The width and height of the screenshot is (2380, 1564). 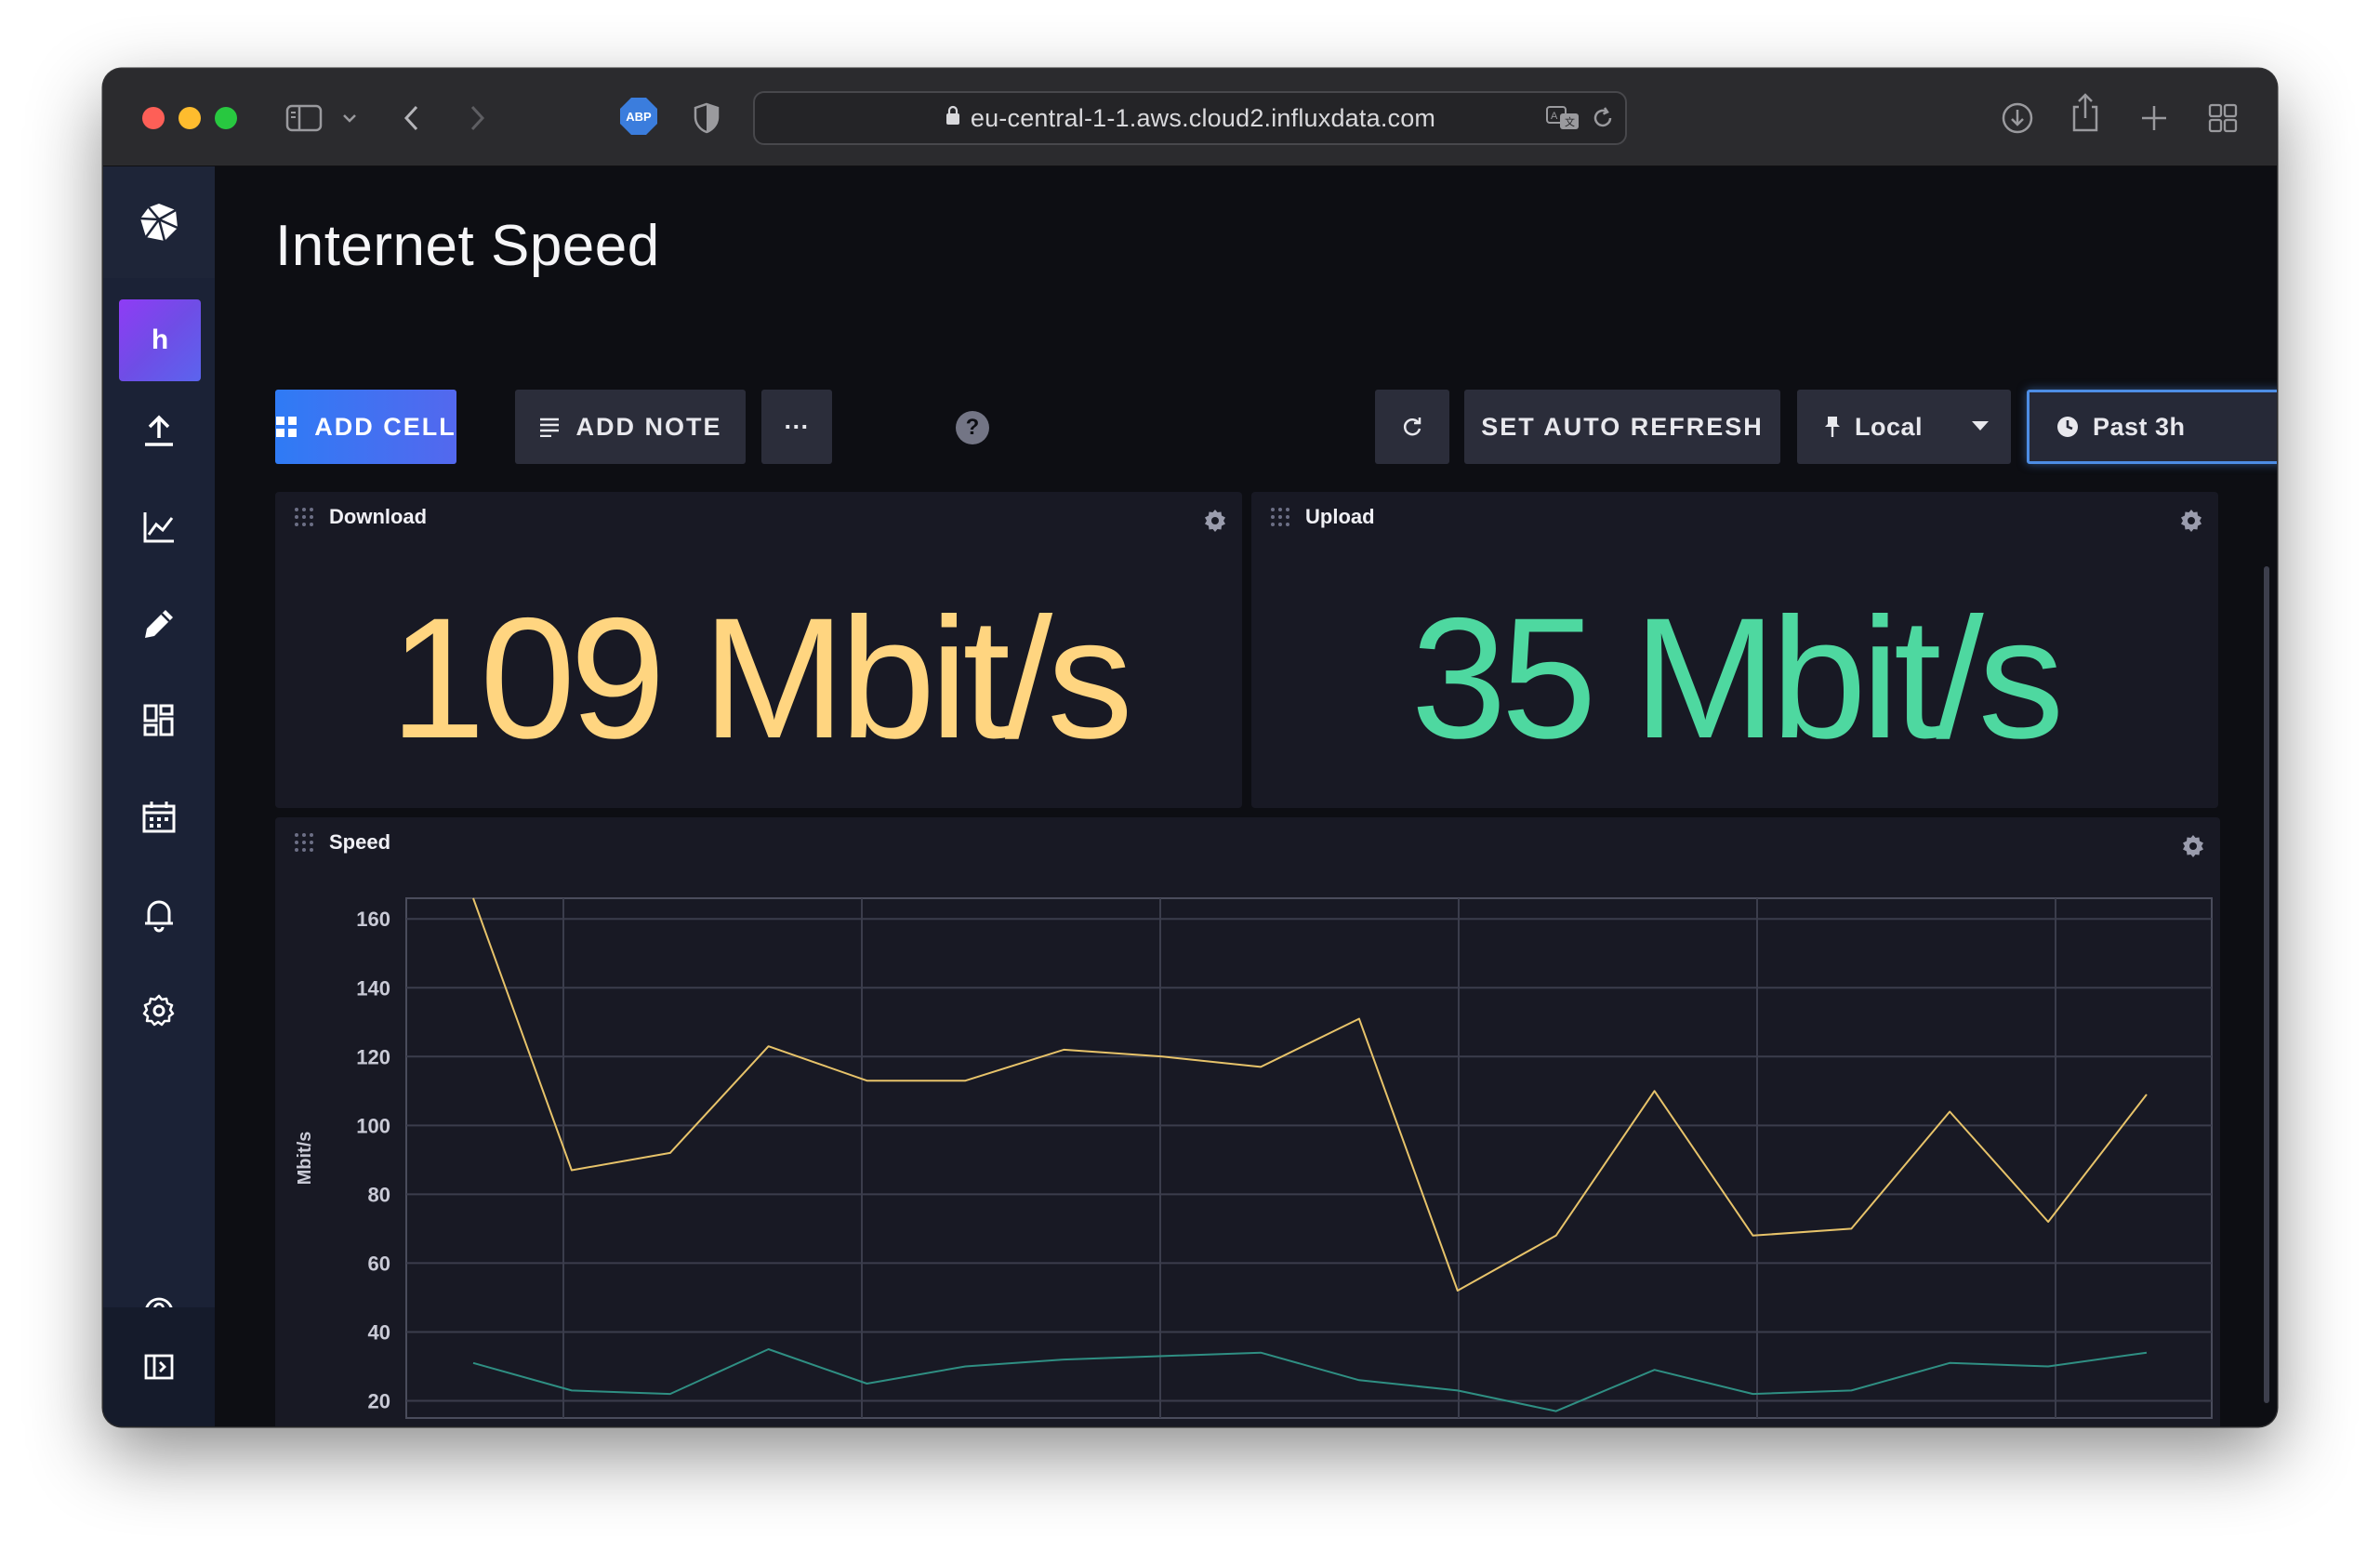 I want to click on downloads-icon, so click(x=2017, y=118).